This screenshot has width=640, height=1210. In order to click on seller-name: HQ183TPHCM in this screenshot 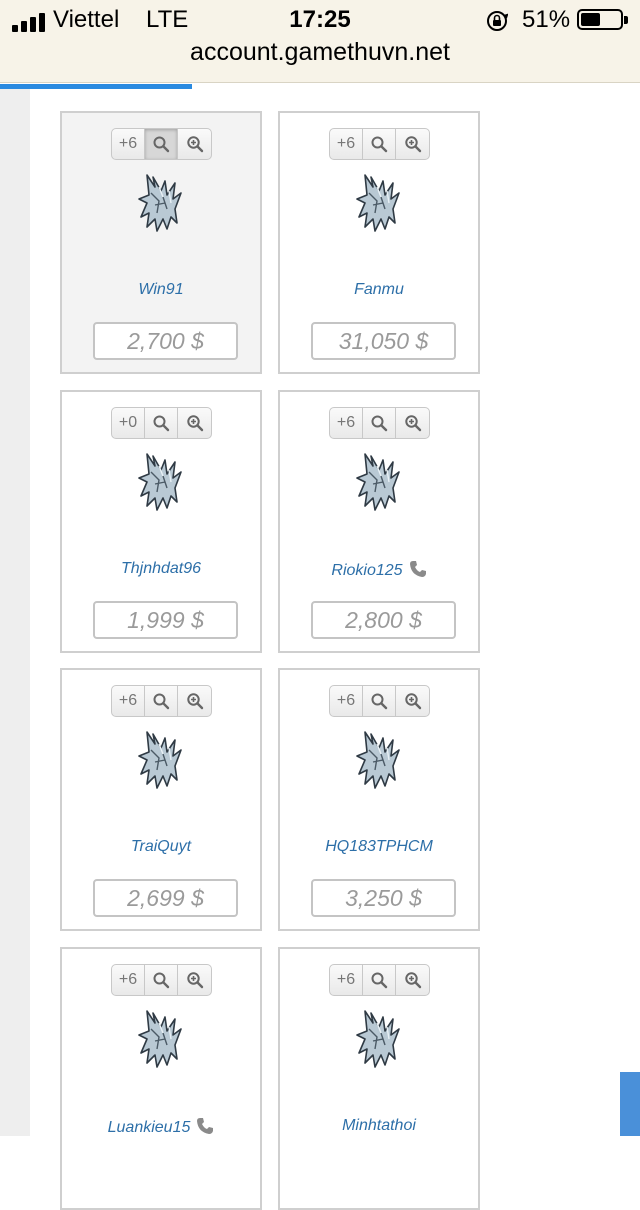, I will do `click(379, 846)`.